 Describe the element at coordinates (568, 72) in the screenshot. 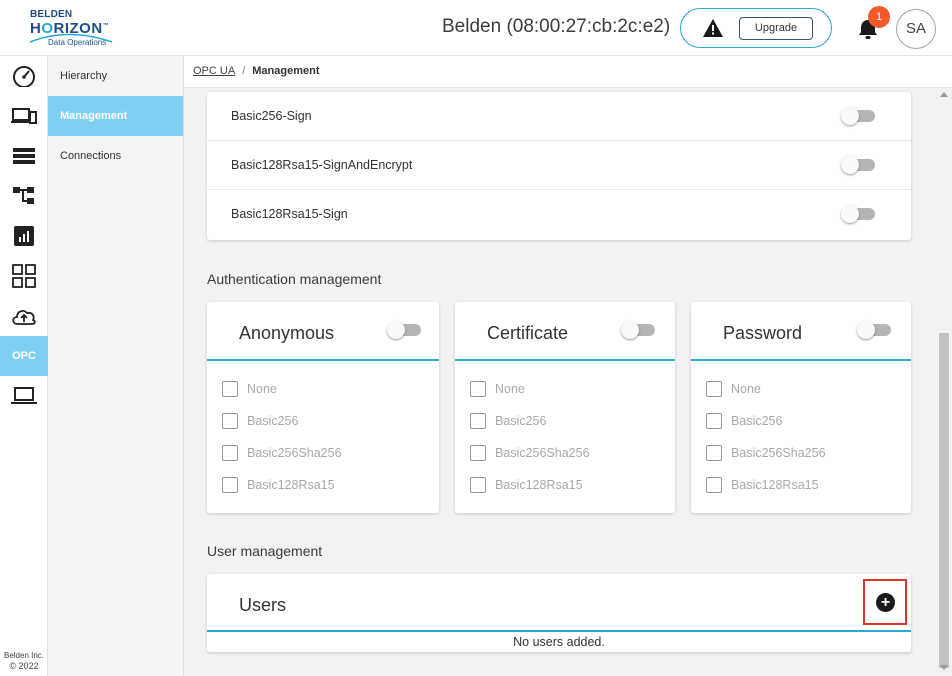

I see `breadcrumb: OPC UA / Management` at that location.